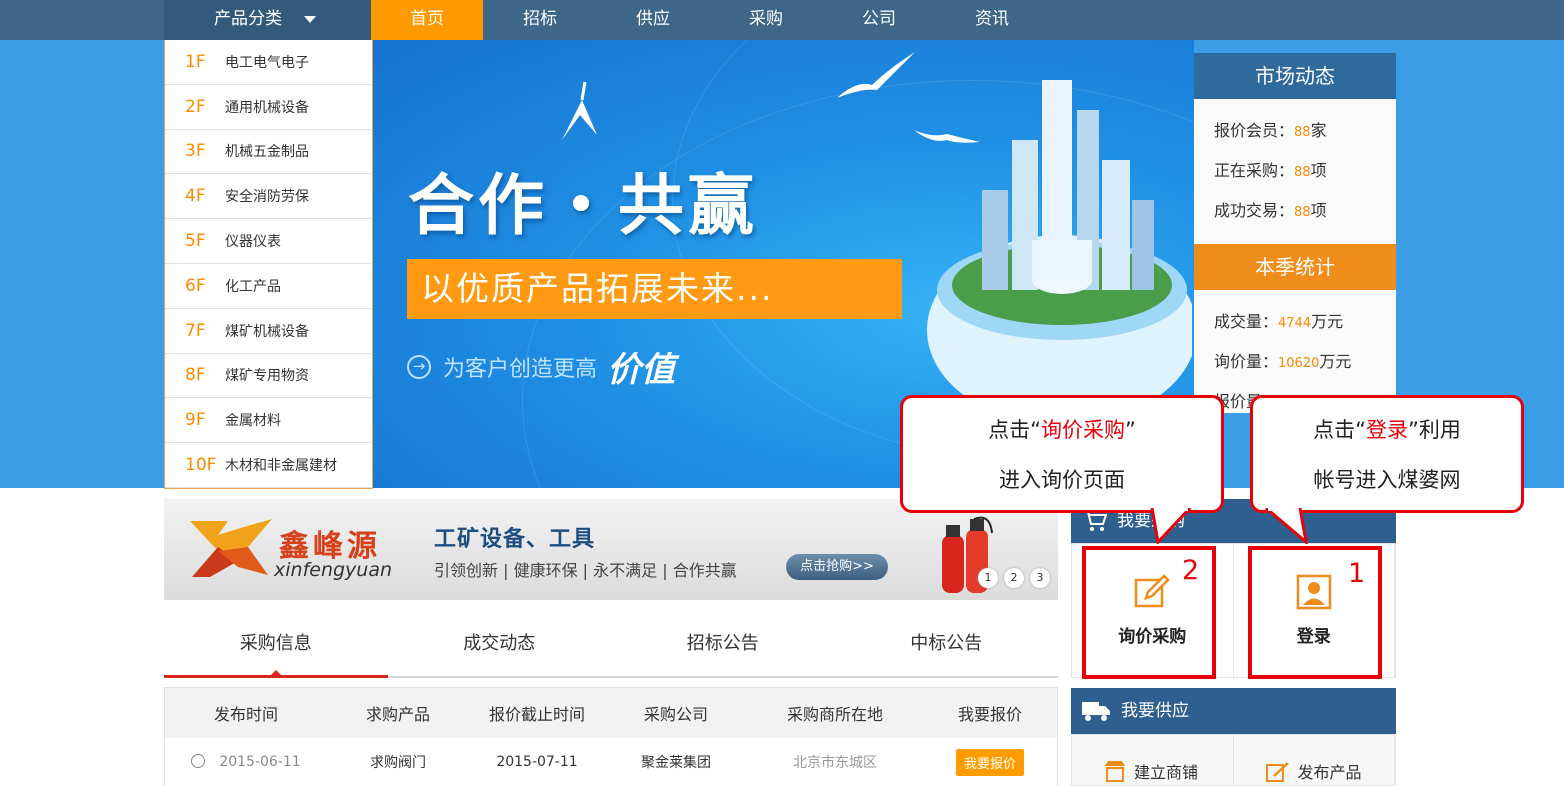 This screenshot has height=786, width=1564. What do you see at coordinates (268, 62) in the screenshot?
I see `category-item: 1F 电工电气电子` at bounding box center [268, 62].